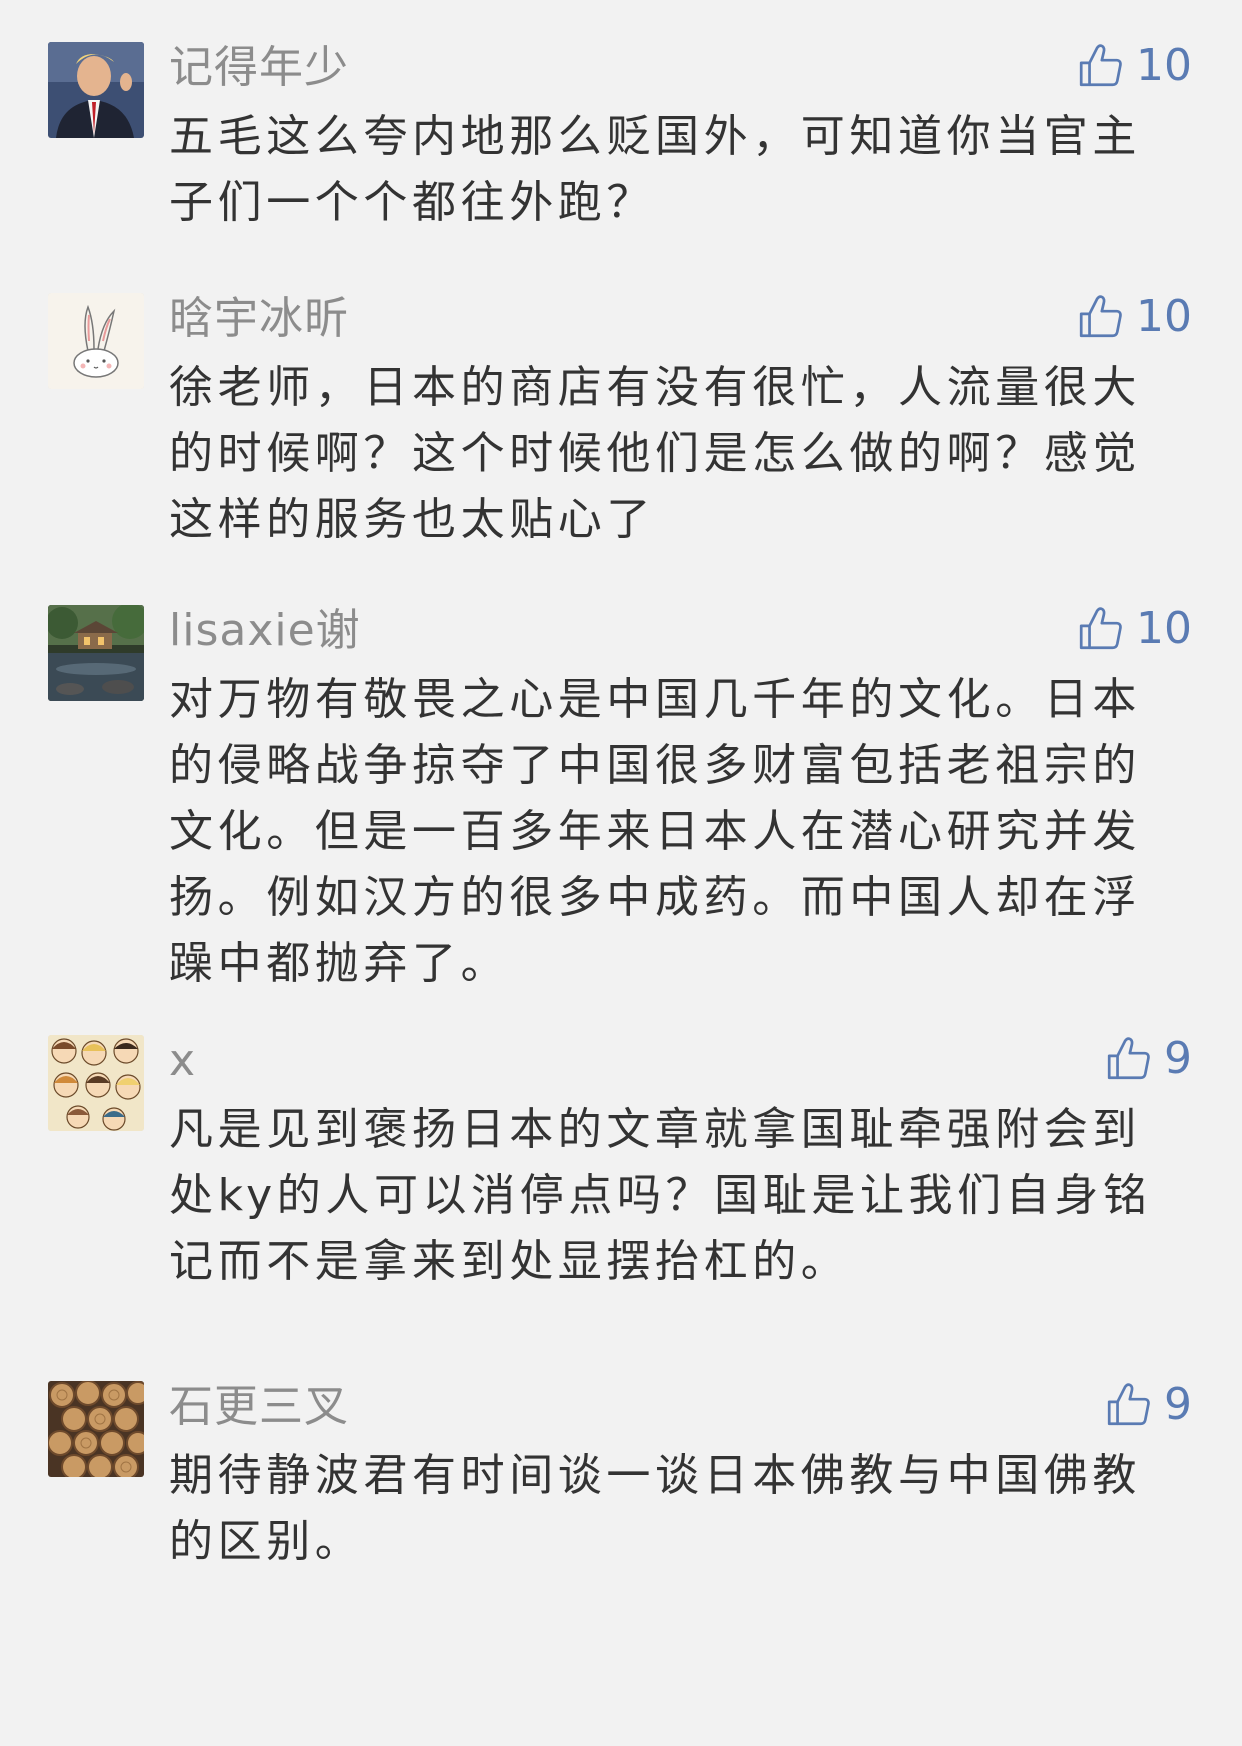 This screenshot has width=1242, height=1746. What do you see at coordinates (259, 67) in the screenshot?
I see `nickname: 记得年少` at bounding box center [259, 67].